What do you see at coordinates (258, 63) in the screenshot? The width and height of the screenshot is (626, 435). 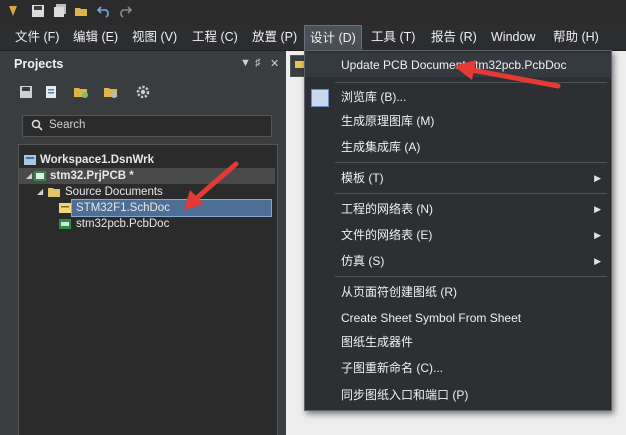 I see `pin-icon: ♯` at bounding box center [258, 63].